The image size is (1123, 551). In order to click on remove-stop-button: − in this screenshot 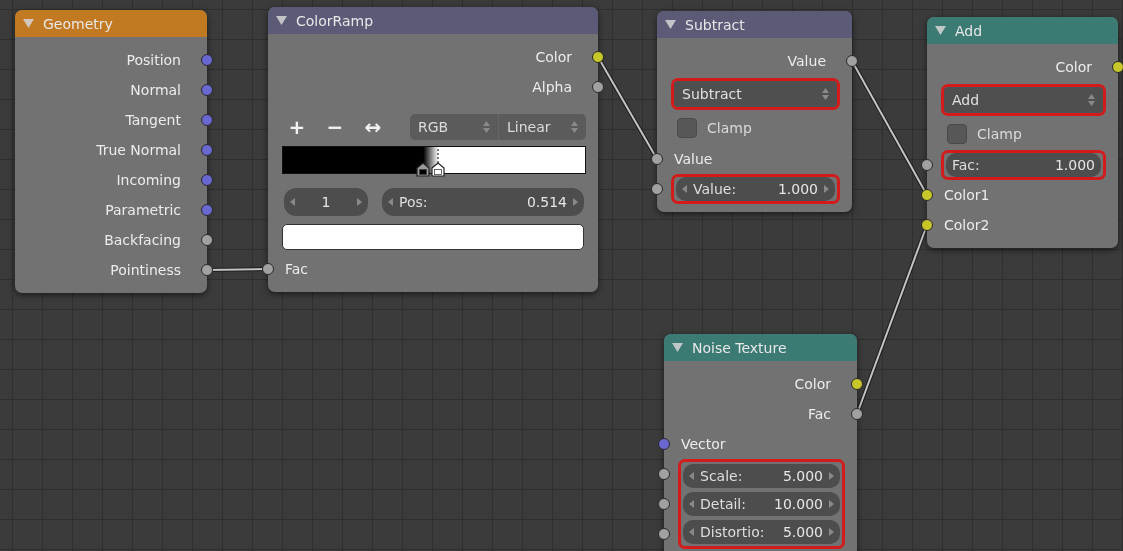, I will do `click(335, 127)`.